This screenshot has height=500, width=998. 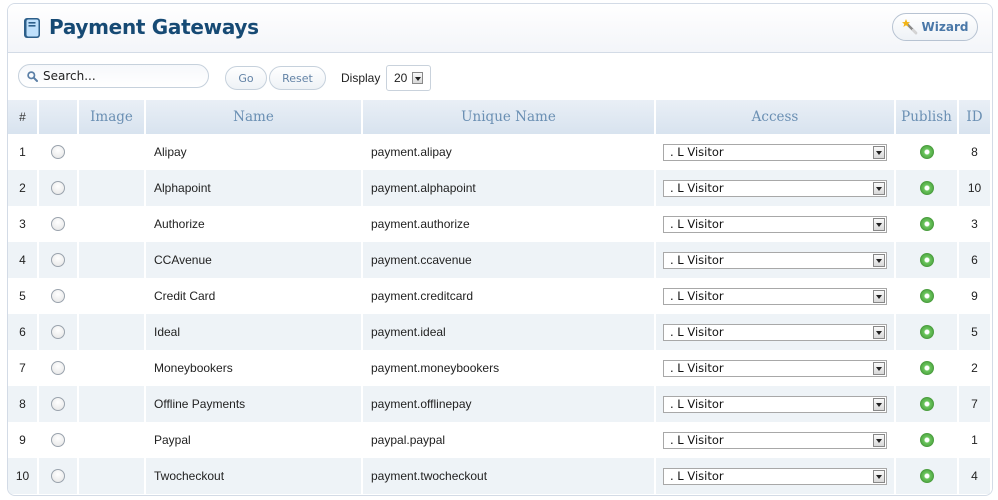 I want to click on row-id: 1, so click(x=975, y=440).